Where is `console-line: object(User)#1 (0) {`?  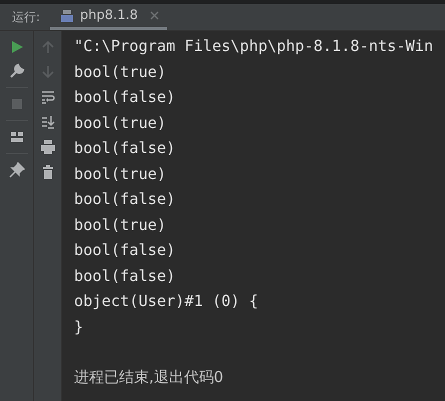 console-line: object(User)#1 (0) { is located at coordinates (167, 301).